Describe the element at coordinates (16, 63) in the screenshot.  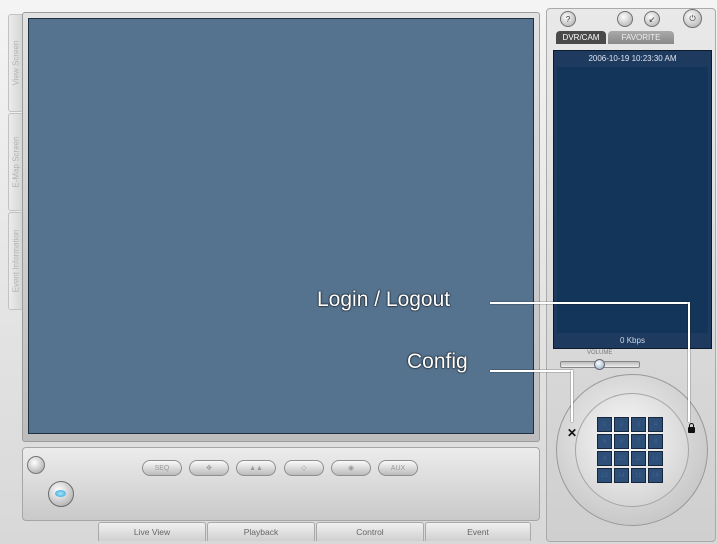
I see `left-tab-label: View Screen` at that location.